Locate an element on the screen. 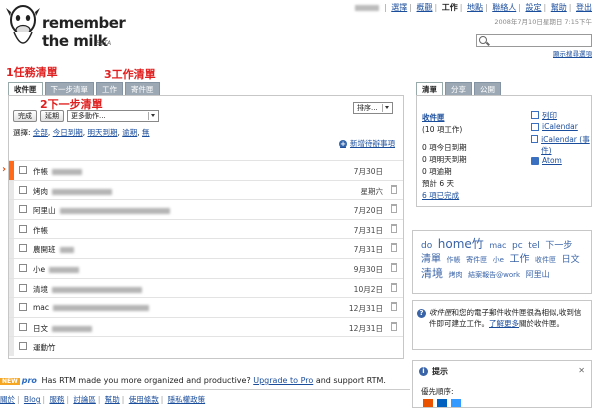  tag: 結案報告@work is located at coordinates (494, 275).